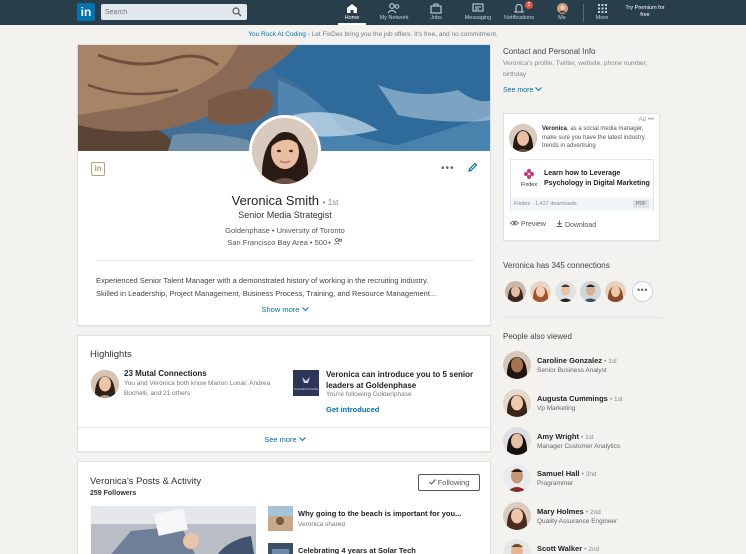 This screenshot has height=554, width=746. I want to click on promo-brand: You Rock At Coding, so click(277, 34).